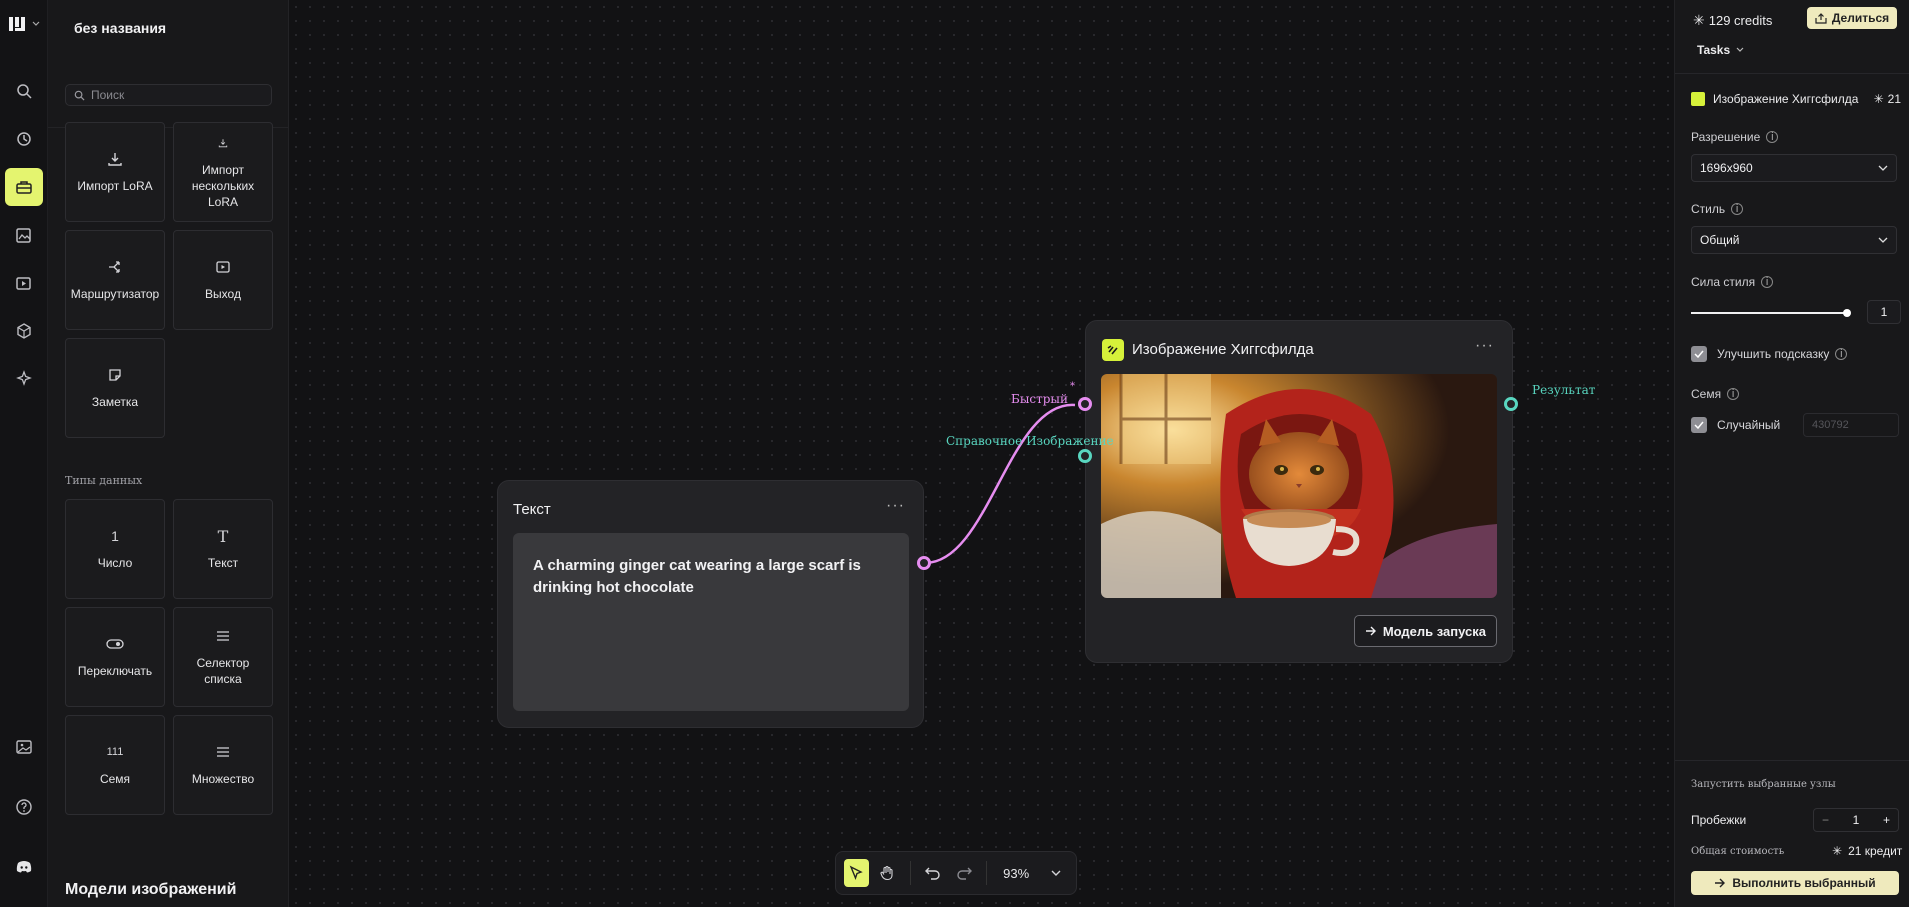 Image resolution: width=1909 pixels, height=907 pixels. What do you see at coordinates (24, 235) in the screenshot?
I see `image-edit-icon` at bounding box center [24, 235].